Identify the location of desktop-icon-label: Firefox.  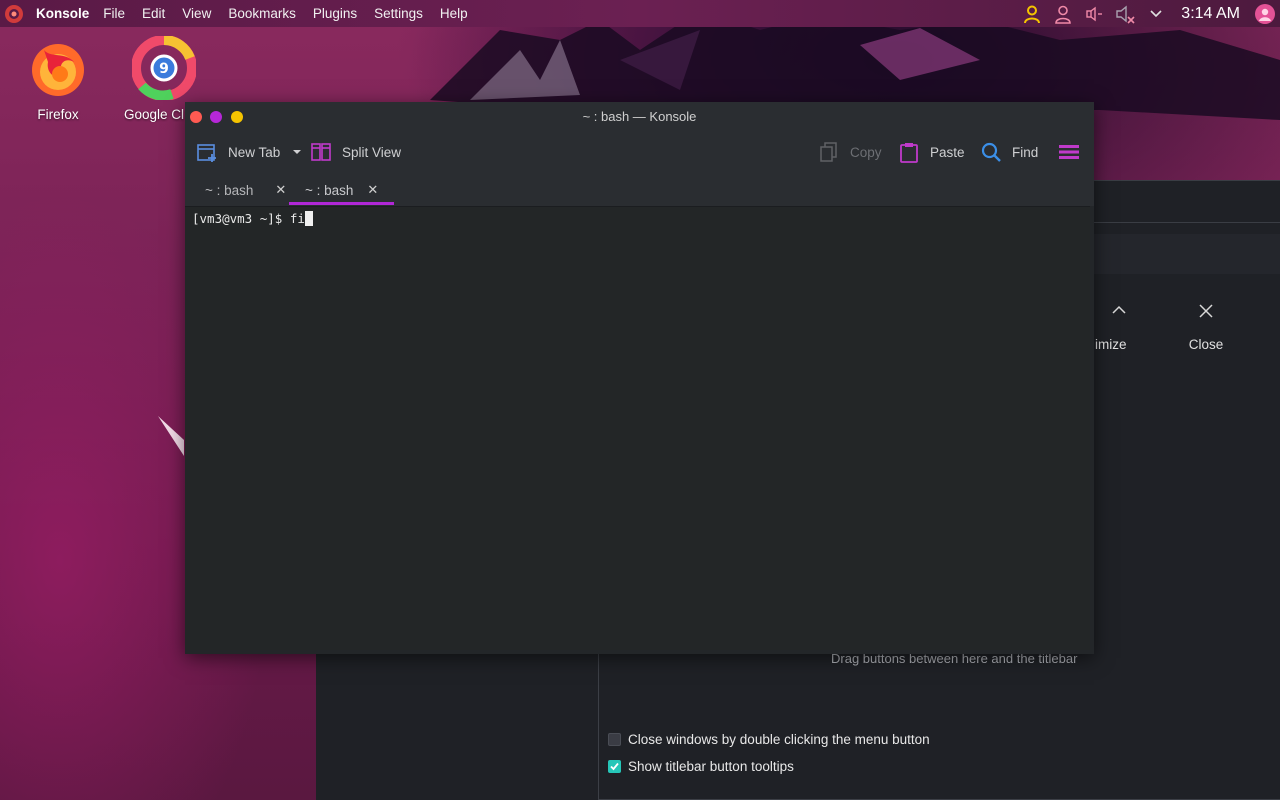
(58, 114).